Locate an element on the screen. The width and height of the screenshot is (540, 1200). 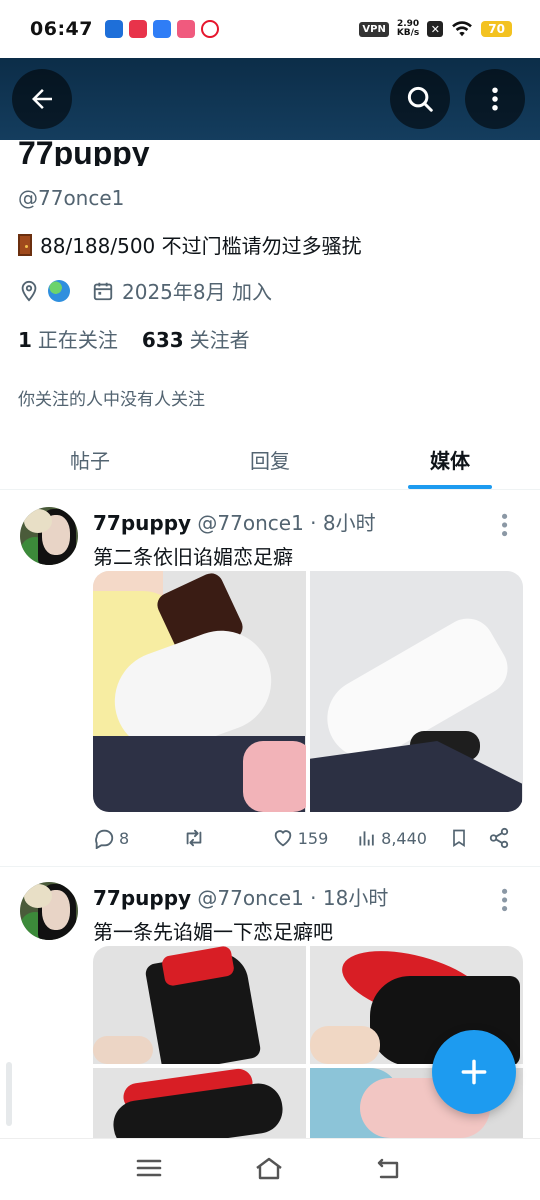
joined-date: 2025年8月 加入 is located at coordinates (197, 292).